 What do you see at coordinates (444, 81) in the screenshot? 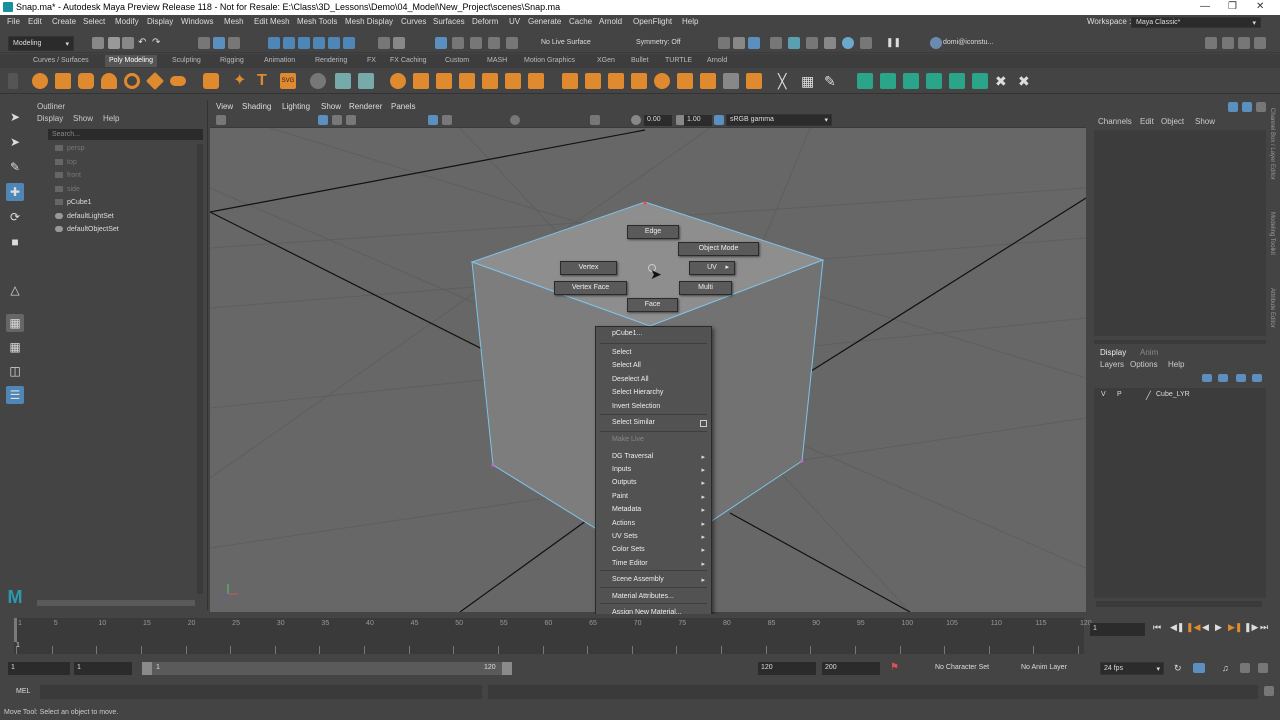
I see `mirror-icon` at bounding box center [444, 81].